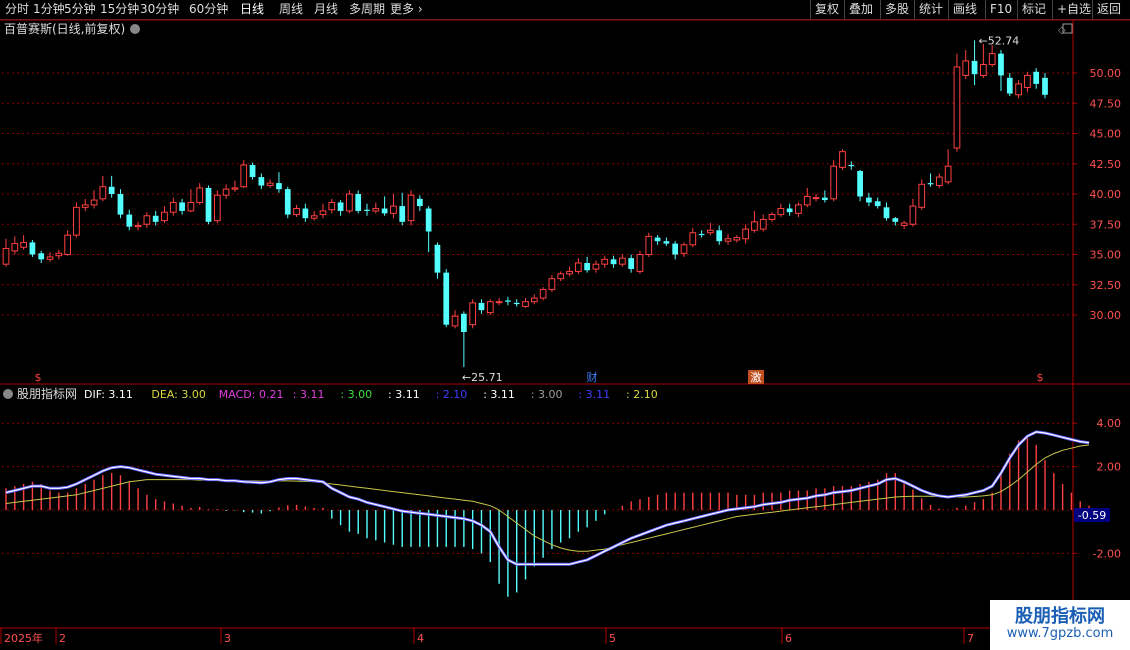  What do you see at coordinates (999, 40) in the screenshot?
I see `high-annotation: ←52.74` at bounding box center [999, 40].